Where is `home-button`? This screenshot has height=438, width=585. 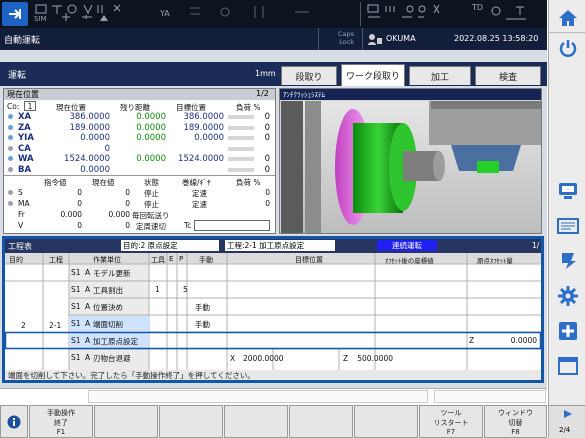 home-button is located at coordinates (567, 17).